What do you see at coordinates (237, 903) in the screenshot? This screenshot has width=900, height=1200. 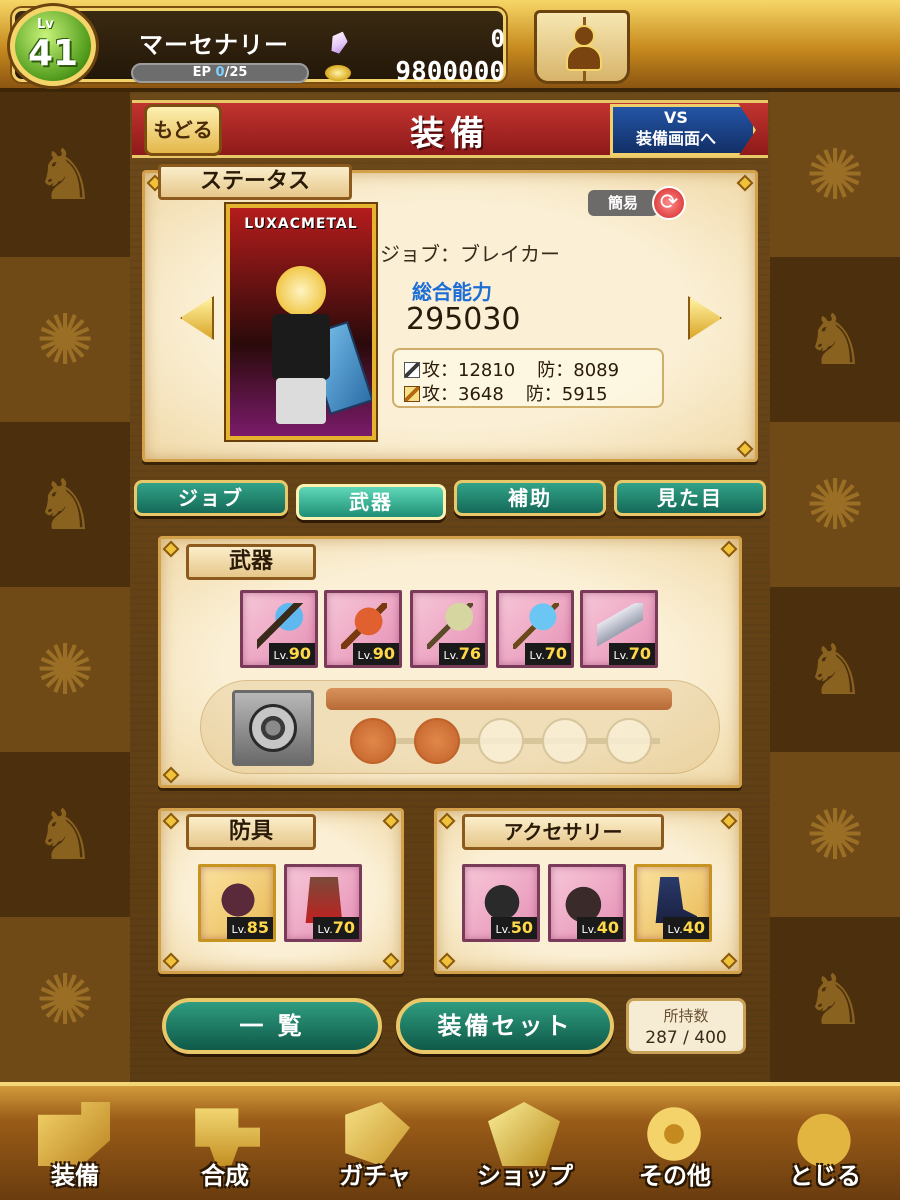 I see `armor-slot-1: Lv.85` at bounding box center [237, 903].